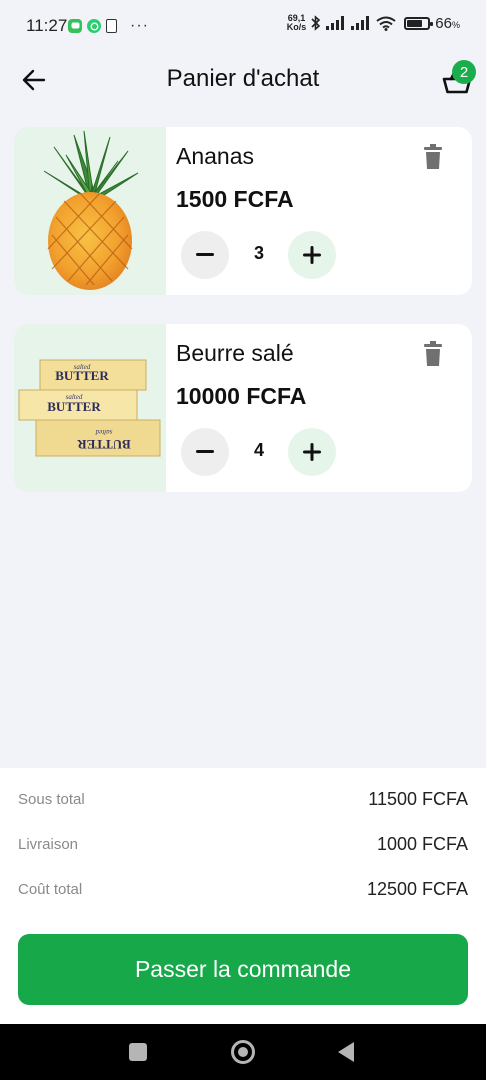  Describe the element at coordinates (48, 844) in the screenshot. I see `delivery-label: Livraison` at that location.